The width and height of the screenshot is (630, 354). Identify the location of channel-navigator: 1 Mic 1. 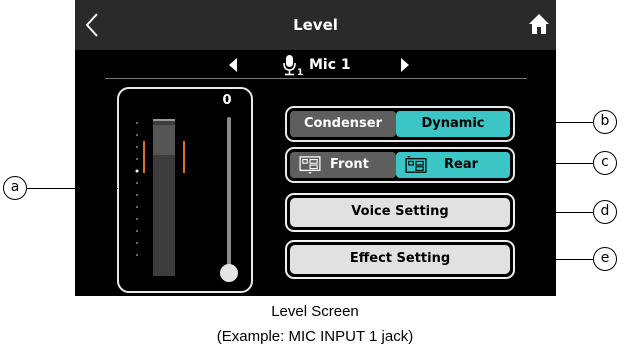
(315, 65).